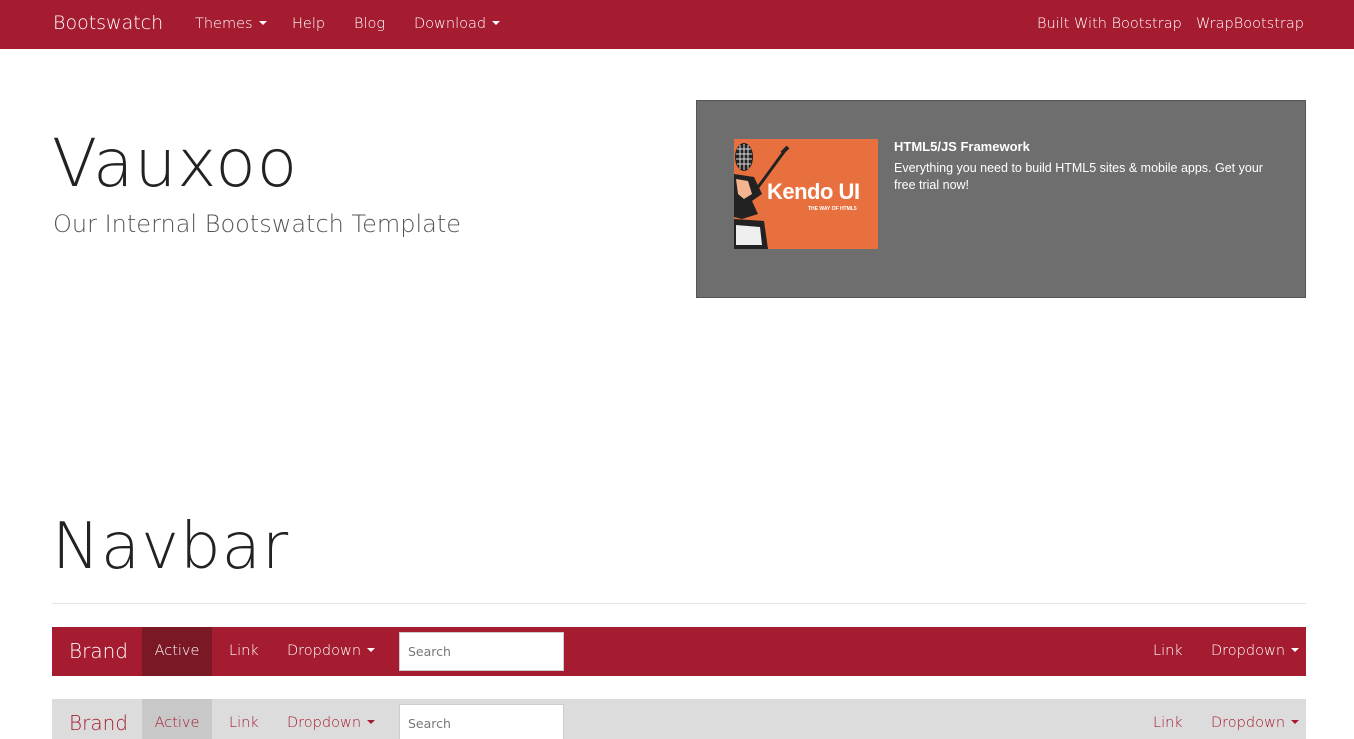  I want to click on page-title: Vauxoo, so click(175, 163).